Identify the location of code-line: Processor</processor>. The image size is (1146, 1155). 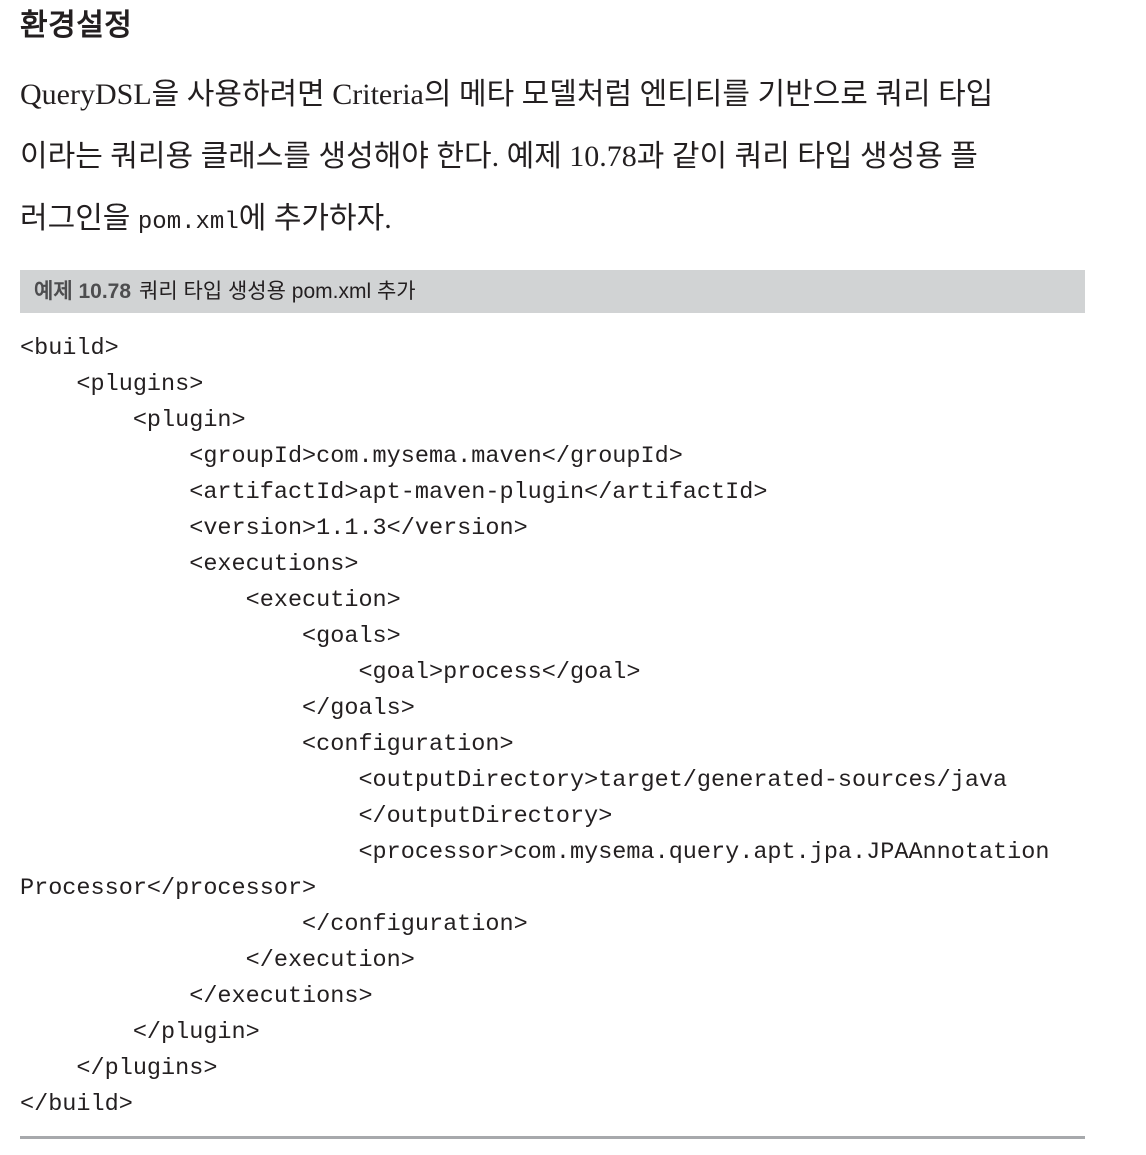
(168, 888).